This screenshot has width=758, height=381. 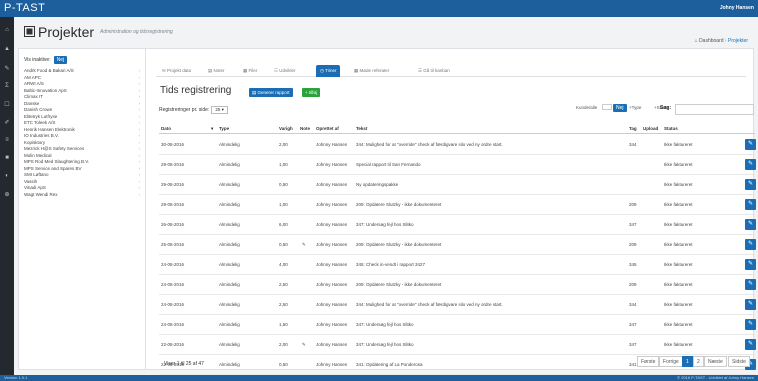 I want to click on type-filter: +Type, so click(x=635, y=107).